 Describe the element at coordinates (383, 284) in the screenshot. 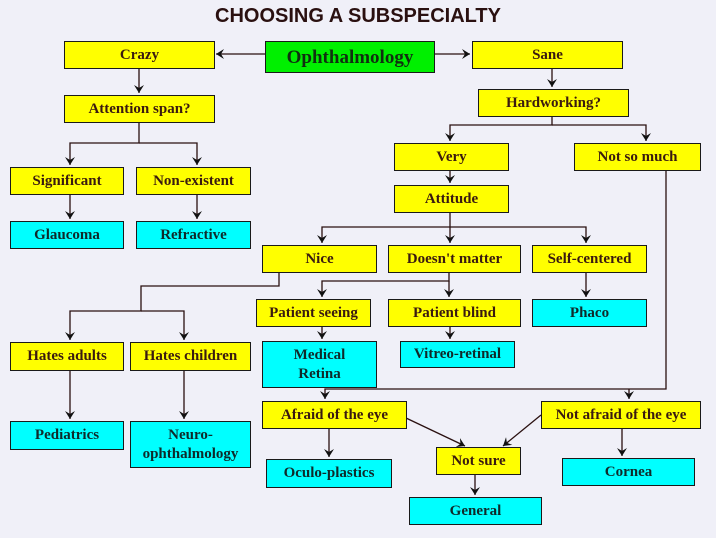

I see `edge-doesntmatter-seeing` at that location.